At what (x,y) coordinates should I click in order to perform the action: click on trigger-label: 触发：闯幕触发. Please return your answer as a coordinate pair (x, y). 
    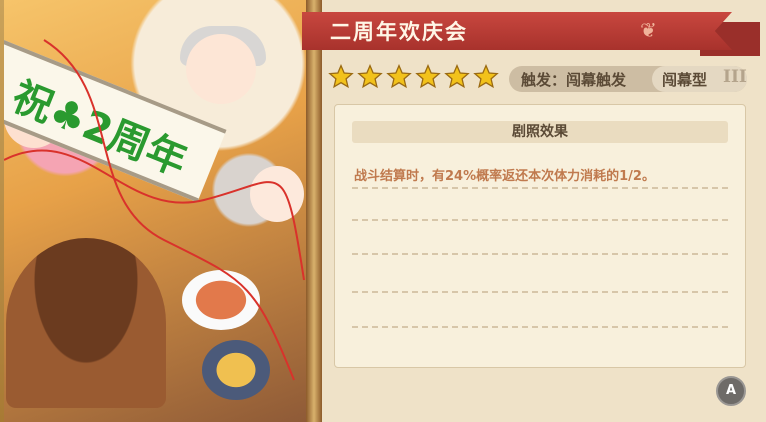
    Looking at the image, I should click on (574, 80).